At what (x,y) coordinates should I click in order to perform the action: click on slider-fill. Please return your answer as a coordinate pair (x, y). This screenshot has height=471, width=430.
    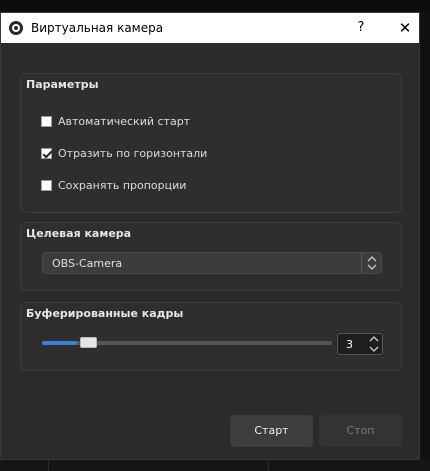
    Looking at the image, I should click on (59, 343).